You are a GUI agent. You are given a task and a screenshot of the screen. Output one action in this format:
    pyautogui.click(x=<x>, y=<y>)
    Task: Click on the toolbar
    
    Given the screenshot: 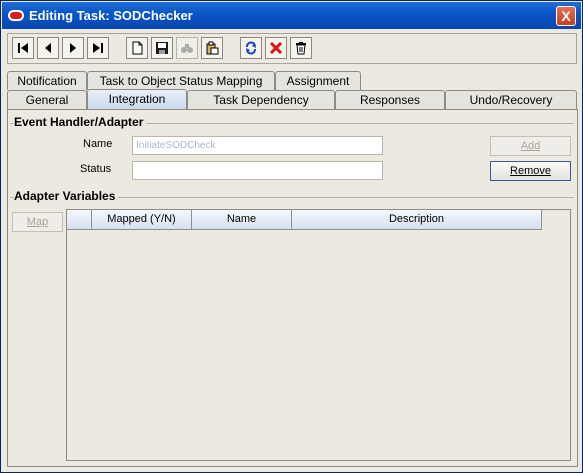 What is the action you would take?
    pyautogui.click(x=292, y=48)
    